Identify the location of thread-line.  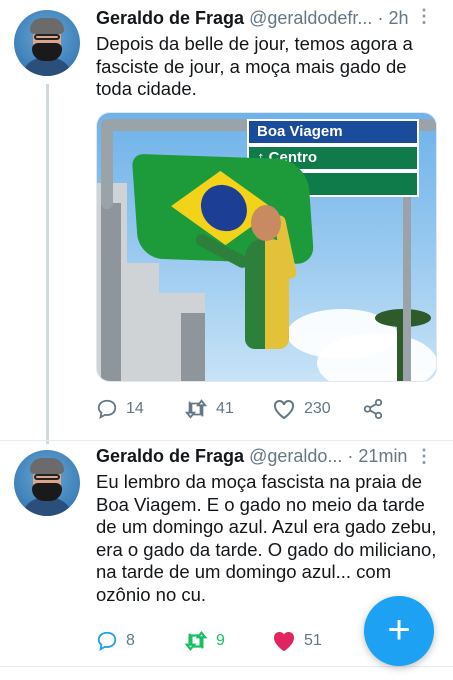
(47, 264).